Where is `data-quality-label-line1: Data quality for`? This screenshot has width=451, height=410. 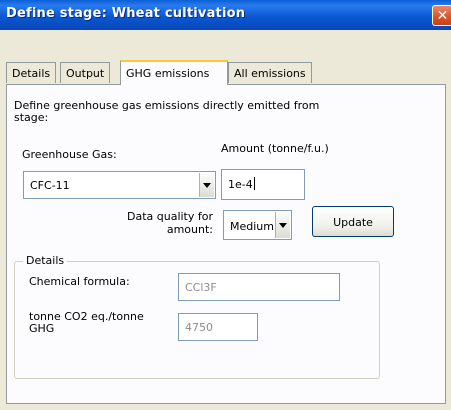 data-quality-label-line1: Data quality for is located at coordinates (169, 216).